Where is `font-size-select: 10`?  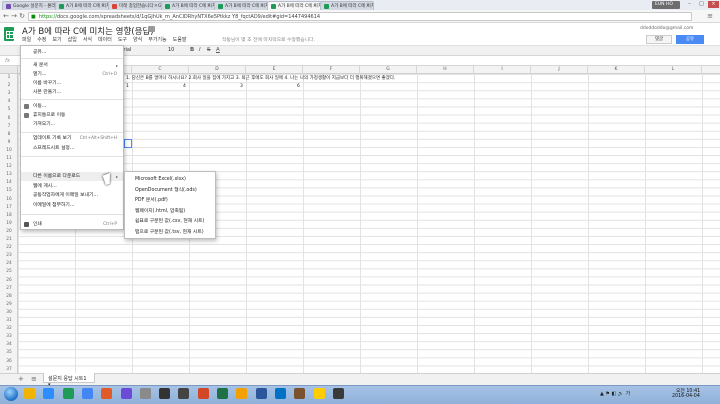
font-size-select: 10 is located at coordinates (171, 50).